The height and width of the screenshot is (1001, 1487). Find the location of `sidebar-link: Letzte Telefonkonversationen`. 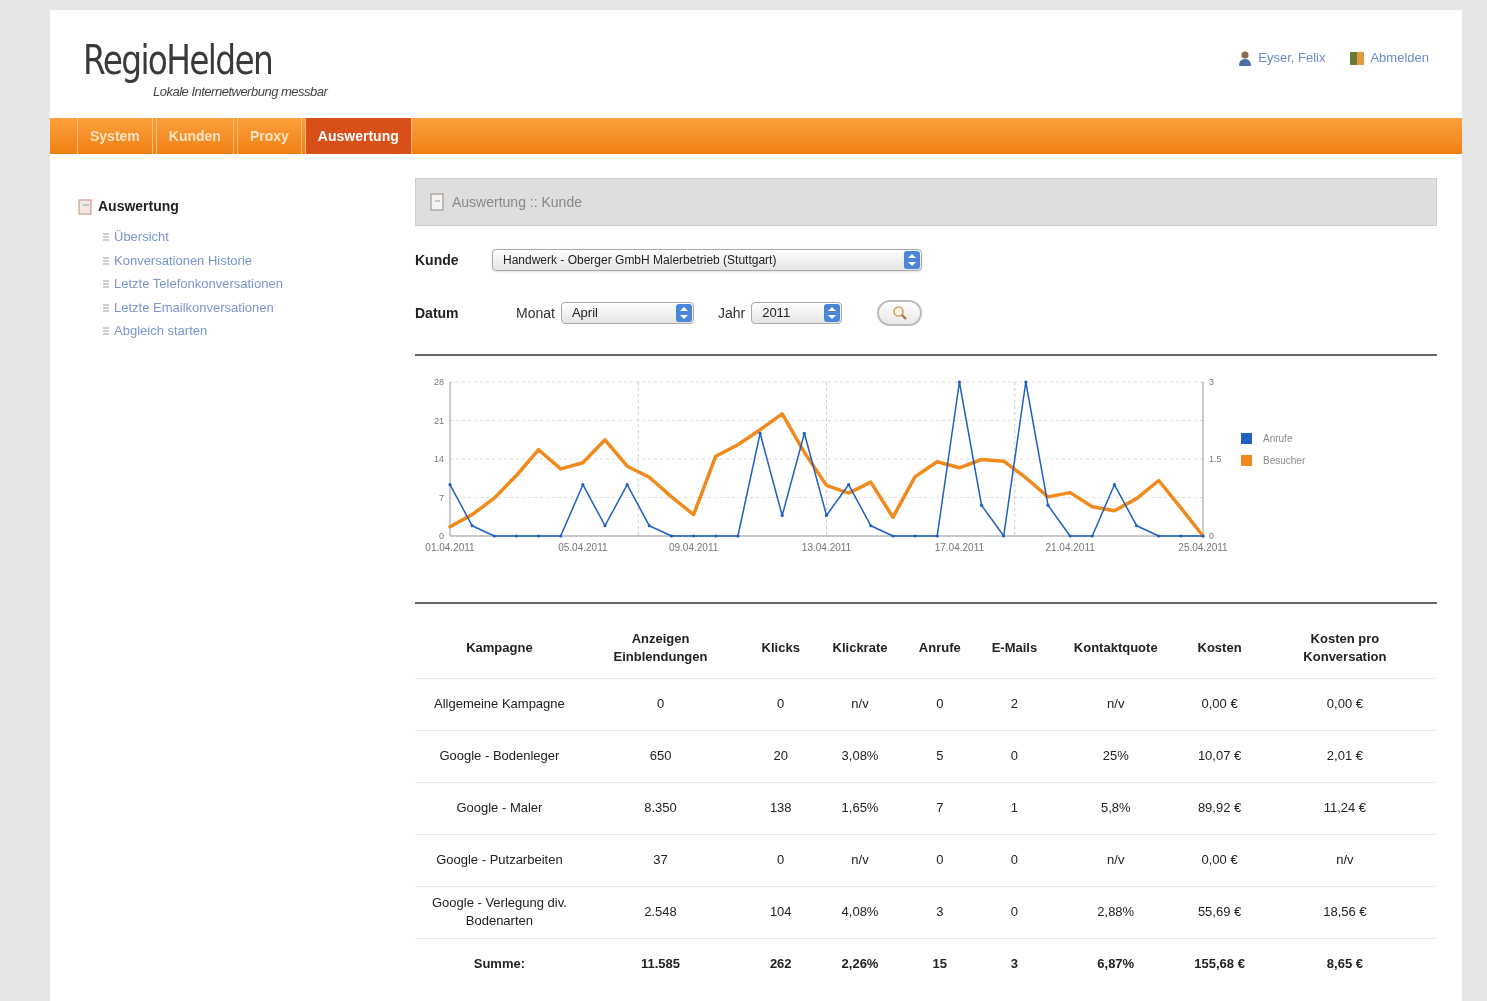

sidebar-link: Letzte Telefonkonversationen is located at coordinates (198, 284).